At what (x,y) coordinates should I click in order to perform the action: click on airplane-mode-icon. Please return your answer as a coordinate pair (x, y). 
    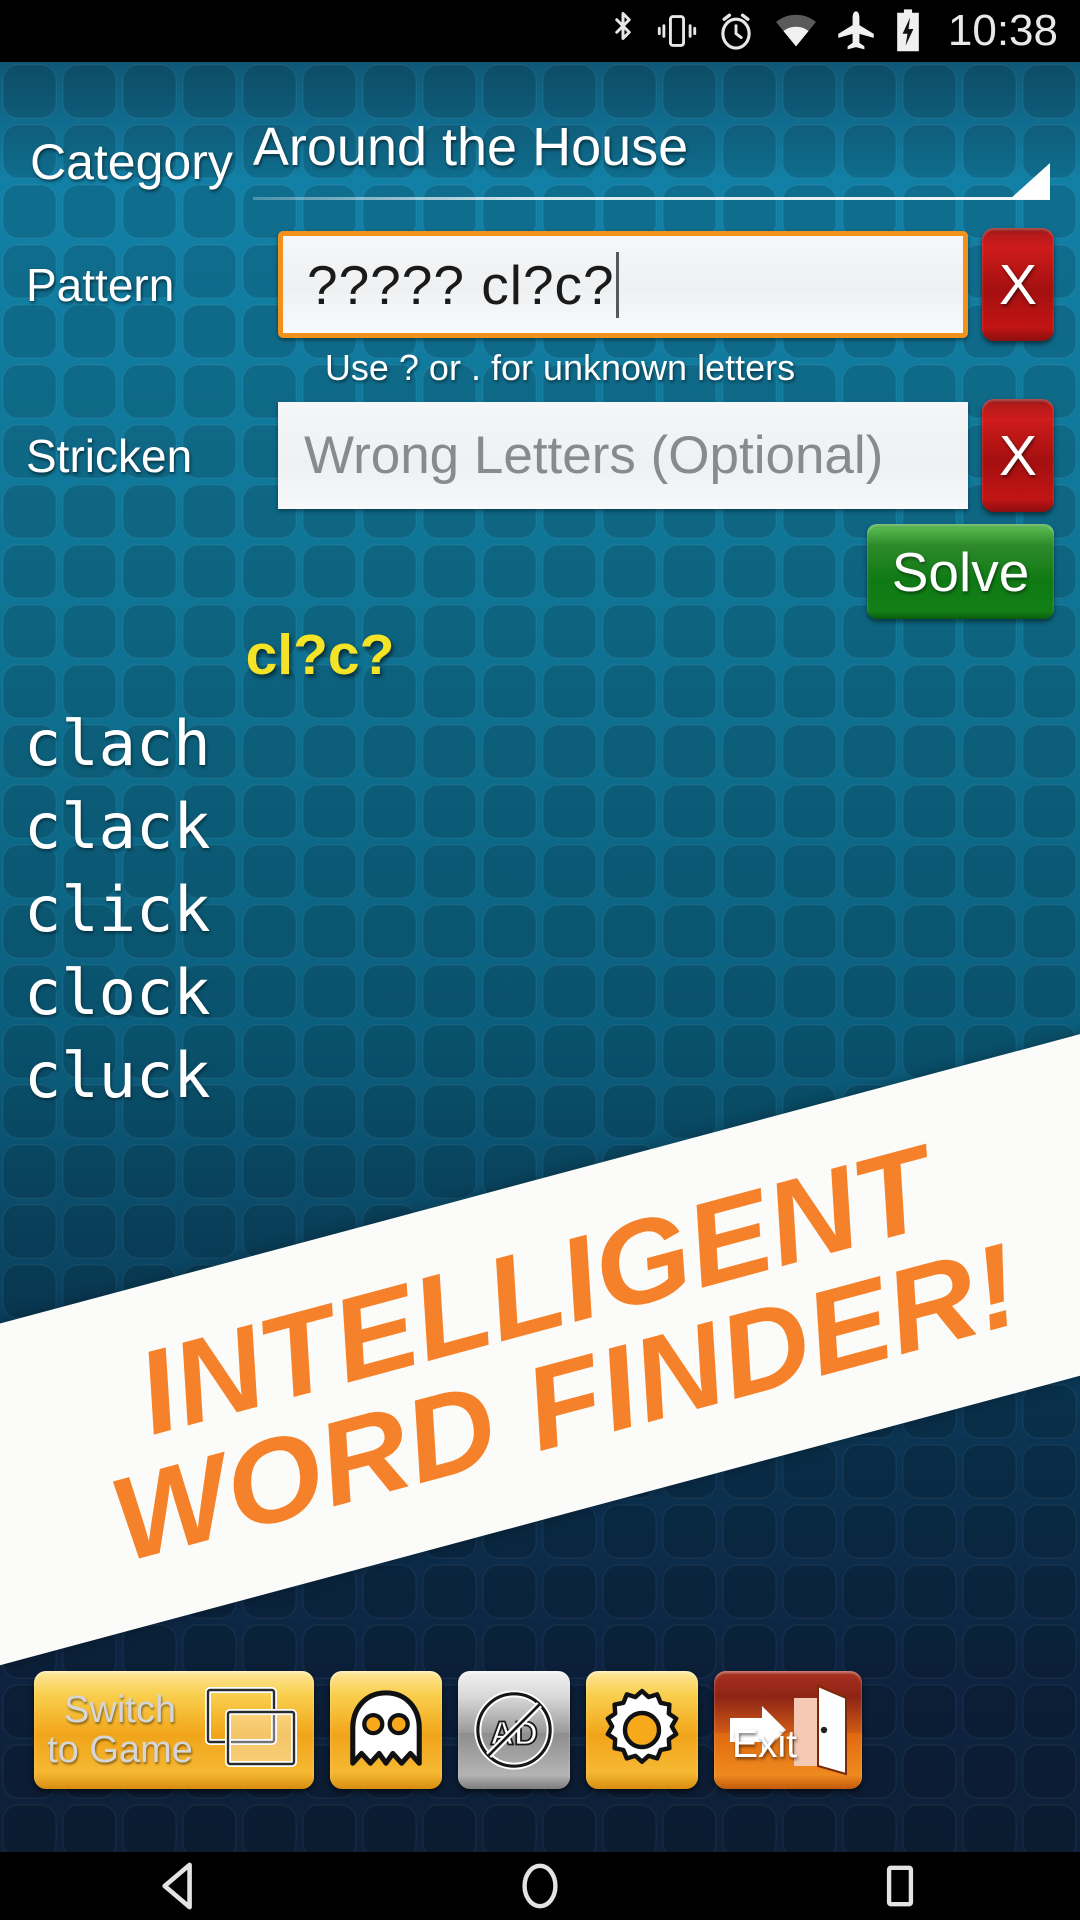
    Looking at the image, I should click on (856, 30).